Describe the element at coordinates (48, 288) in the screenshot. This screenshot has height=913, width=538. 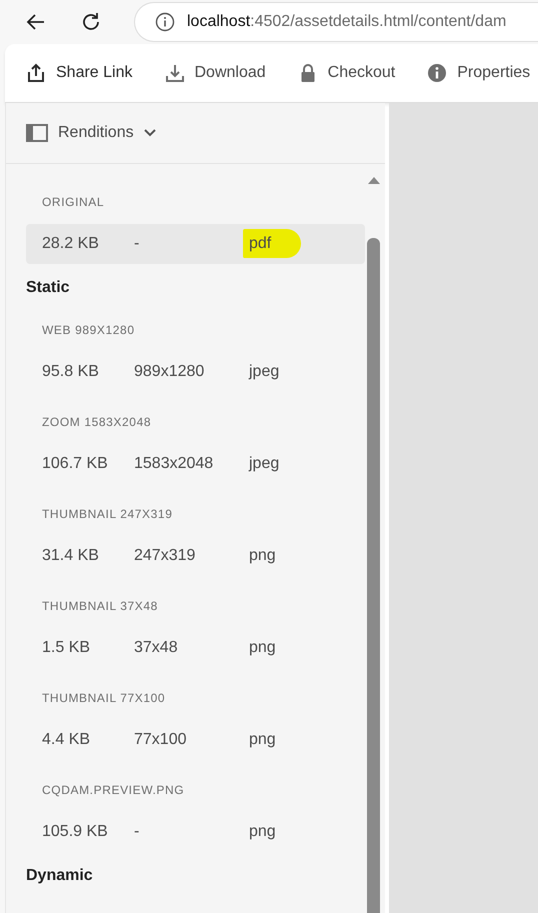
I see `group-heading: Static` at that location.